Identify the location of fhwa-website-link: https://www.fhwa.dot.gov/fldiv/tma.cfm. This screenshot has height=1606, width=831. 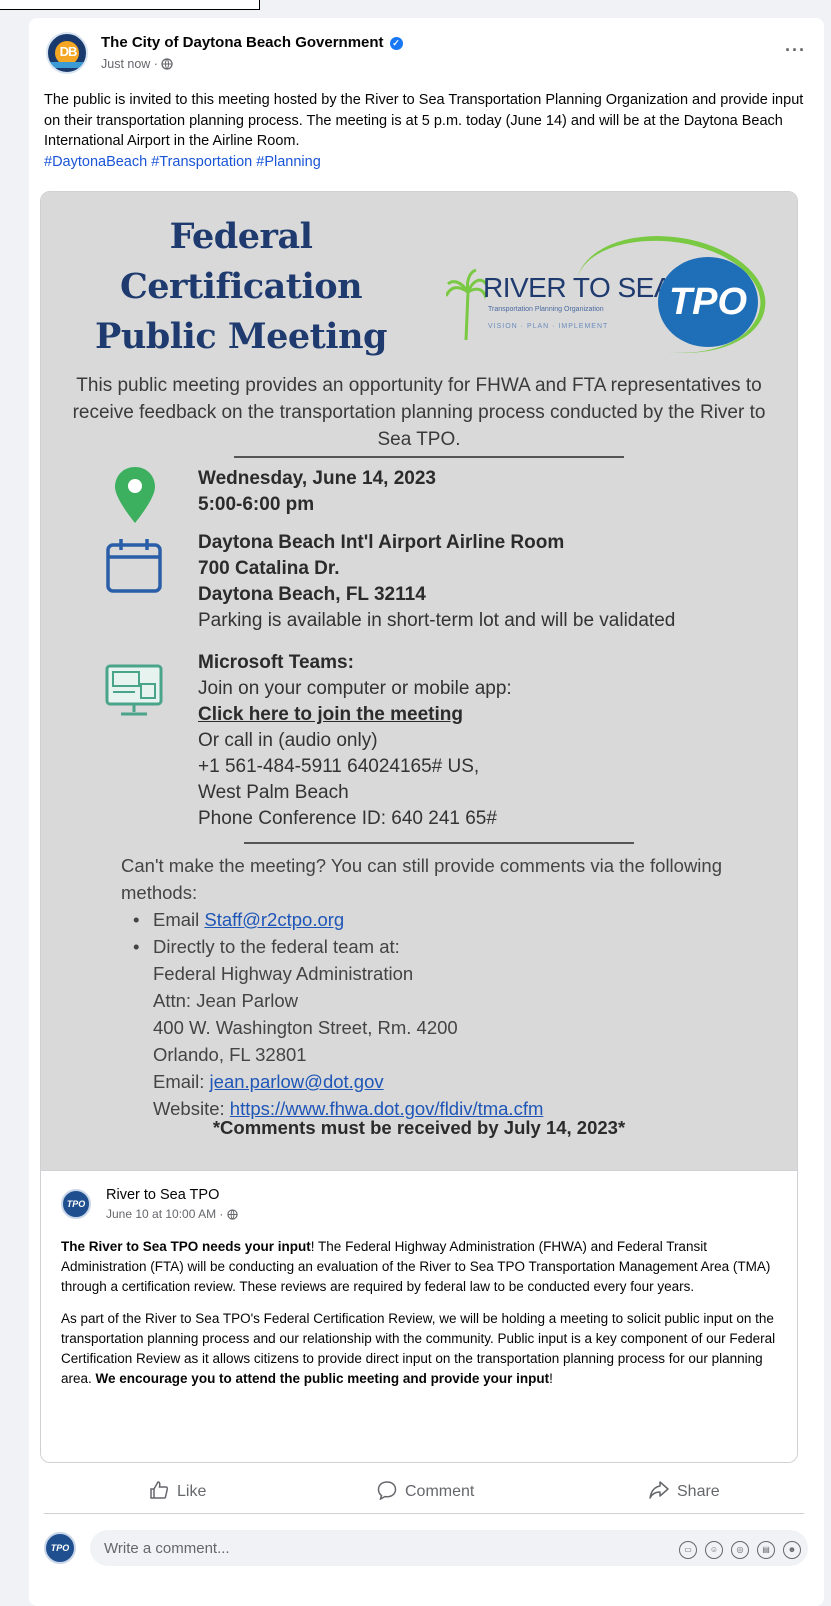
(387, 1108).